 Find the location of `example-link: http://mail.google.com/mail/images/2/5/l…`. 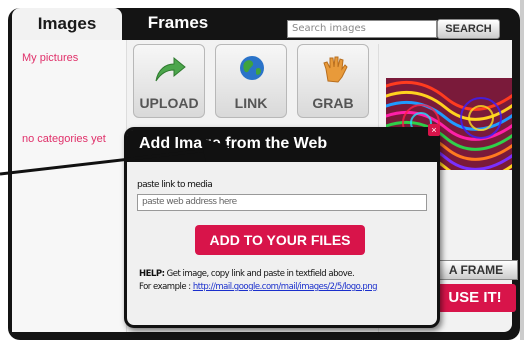

example-link: http://mail.google.com/mail/images/2/5/l… is located at coordinates (285, 287).